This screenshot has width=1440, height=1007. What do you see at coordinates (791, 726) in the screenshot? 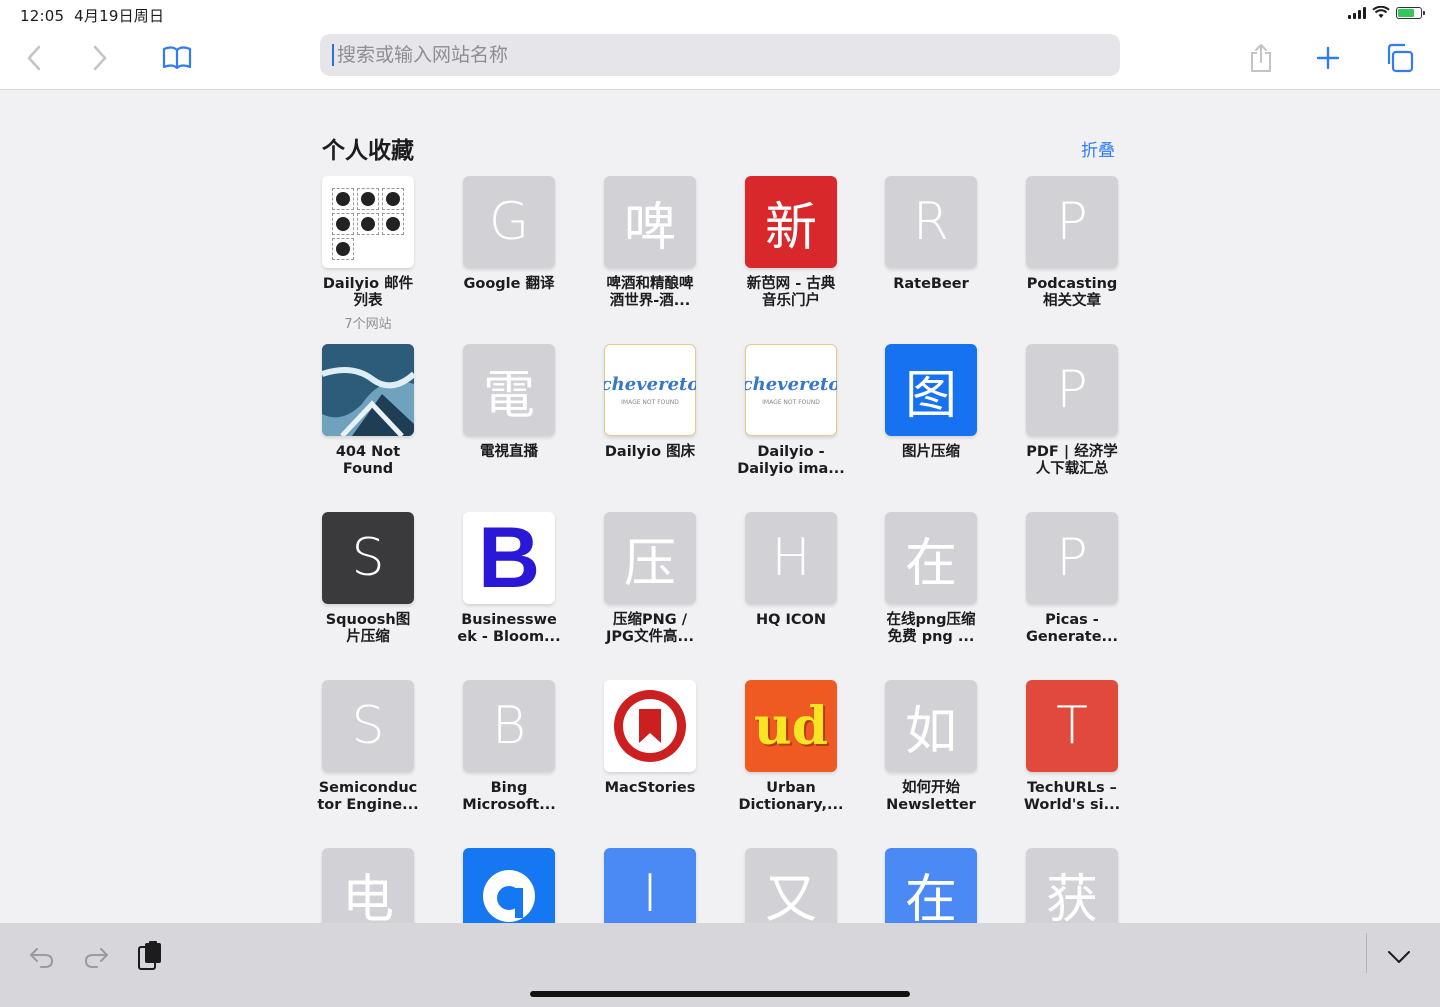
I see `urban-dictionary-icon: ud` at bounding box center [791, 726].